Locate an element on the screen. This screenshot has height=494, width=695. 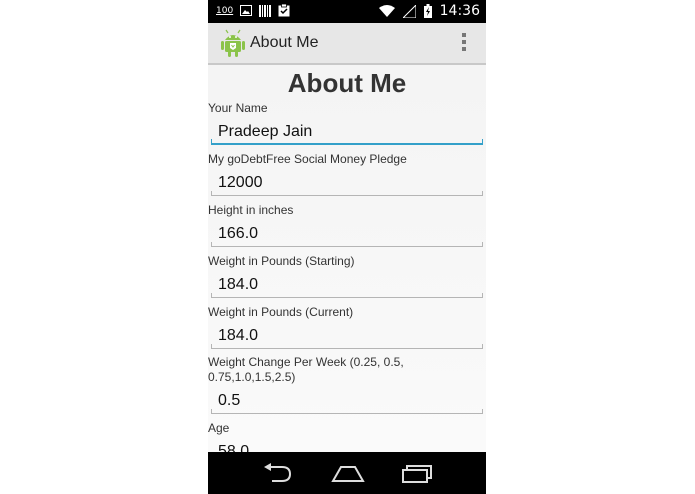
field-height: Height in inches 166.0 is located at coordinates (347, 225).